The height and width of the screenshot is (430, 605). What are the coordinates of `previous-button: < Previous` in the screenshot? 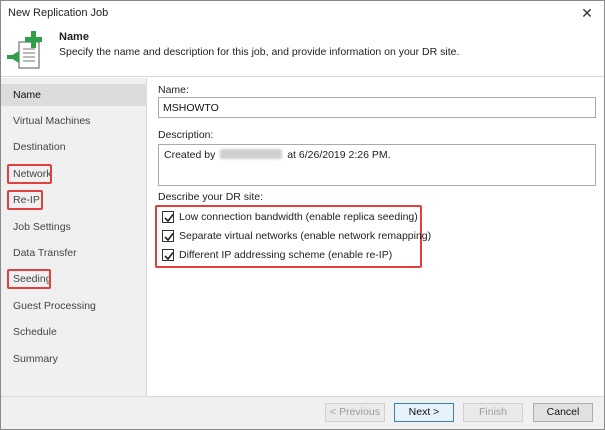 It's located at (355, 412).